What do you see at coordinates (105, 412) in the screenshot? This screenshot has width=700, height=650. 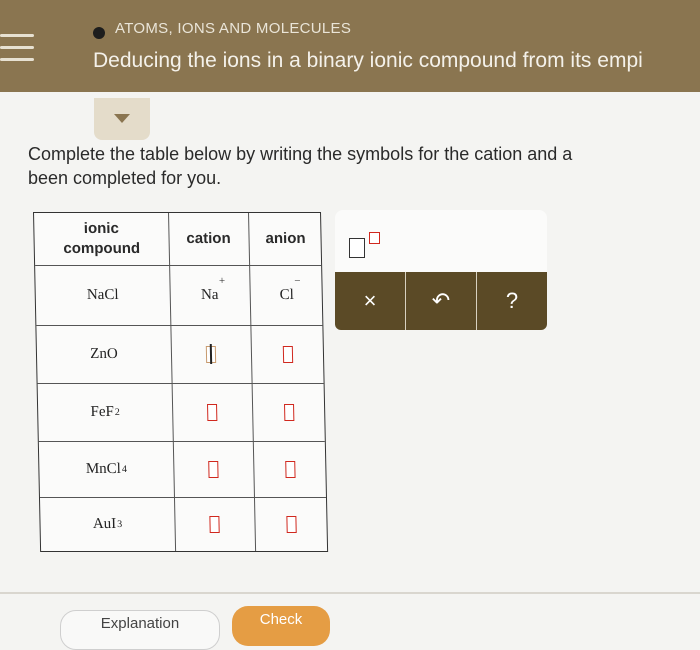 I see `compound-cell: FeF 2` at bounding box center [105, 412].